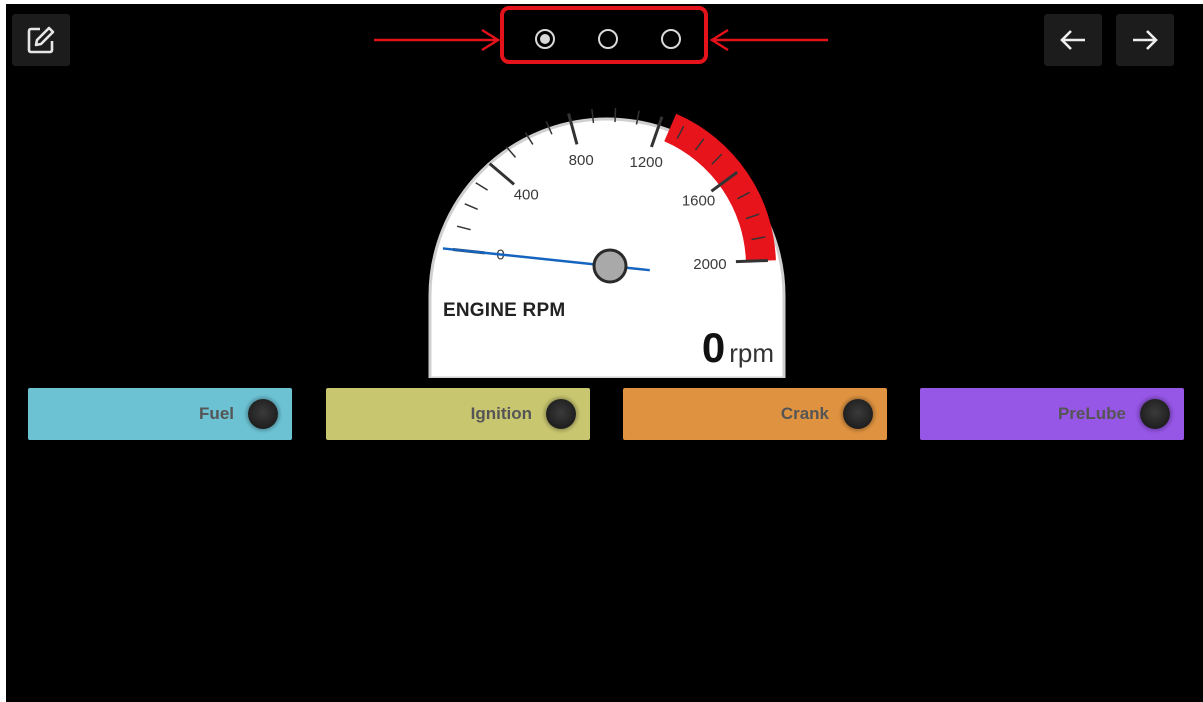  I want to click on forward-button, so click(1145, 40).